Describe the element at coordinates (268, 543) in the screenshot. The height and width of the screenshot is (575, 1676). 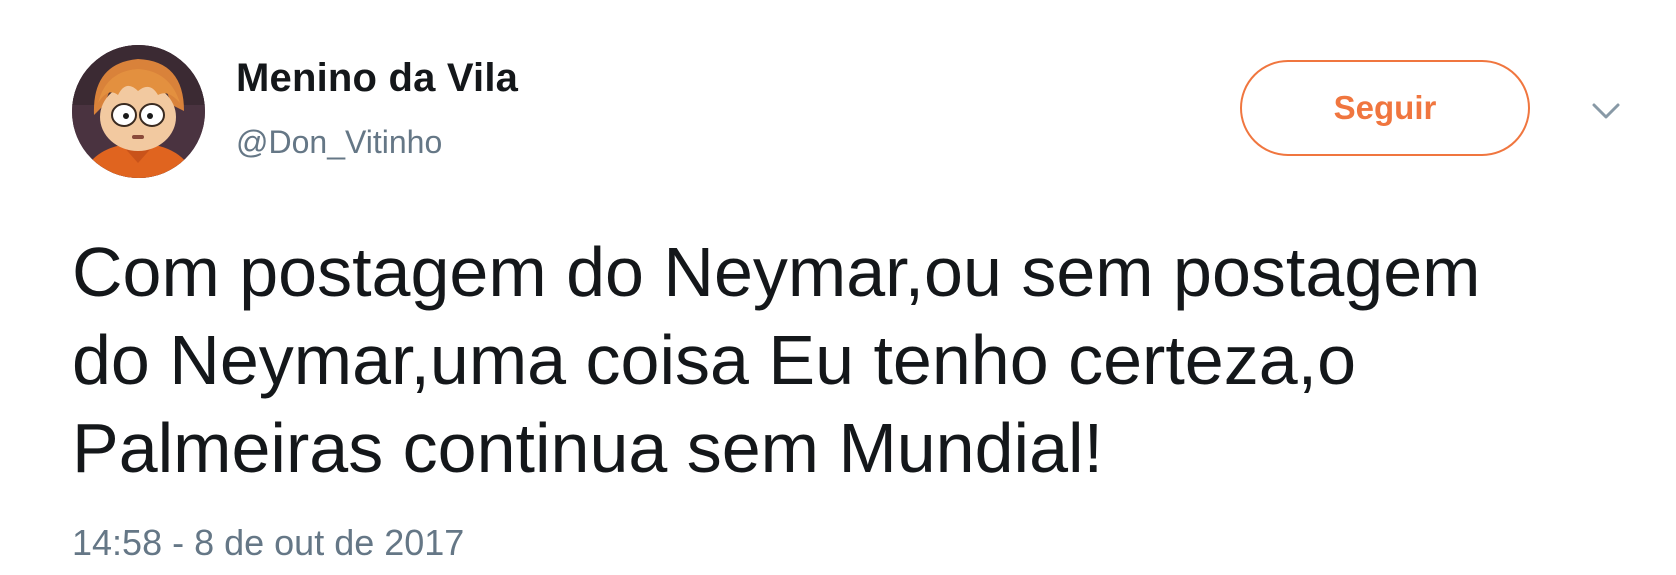
I see `tweet-timestamp: 14:58 - 8 de out de 2017` at that location.